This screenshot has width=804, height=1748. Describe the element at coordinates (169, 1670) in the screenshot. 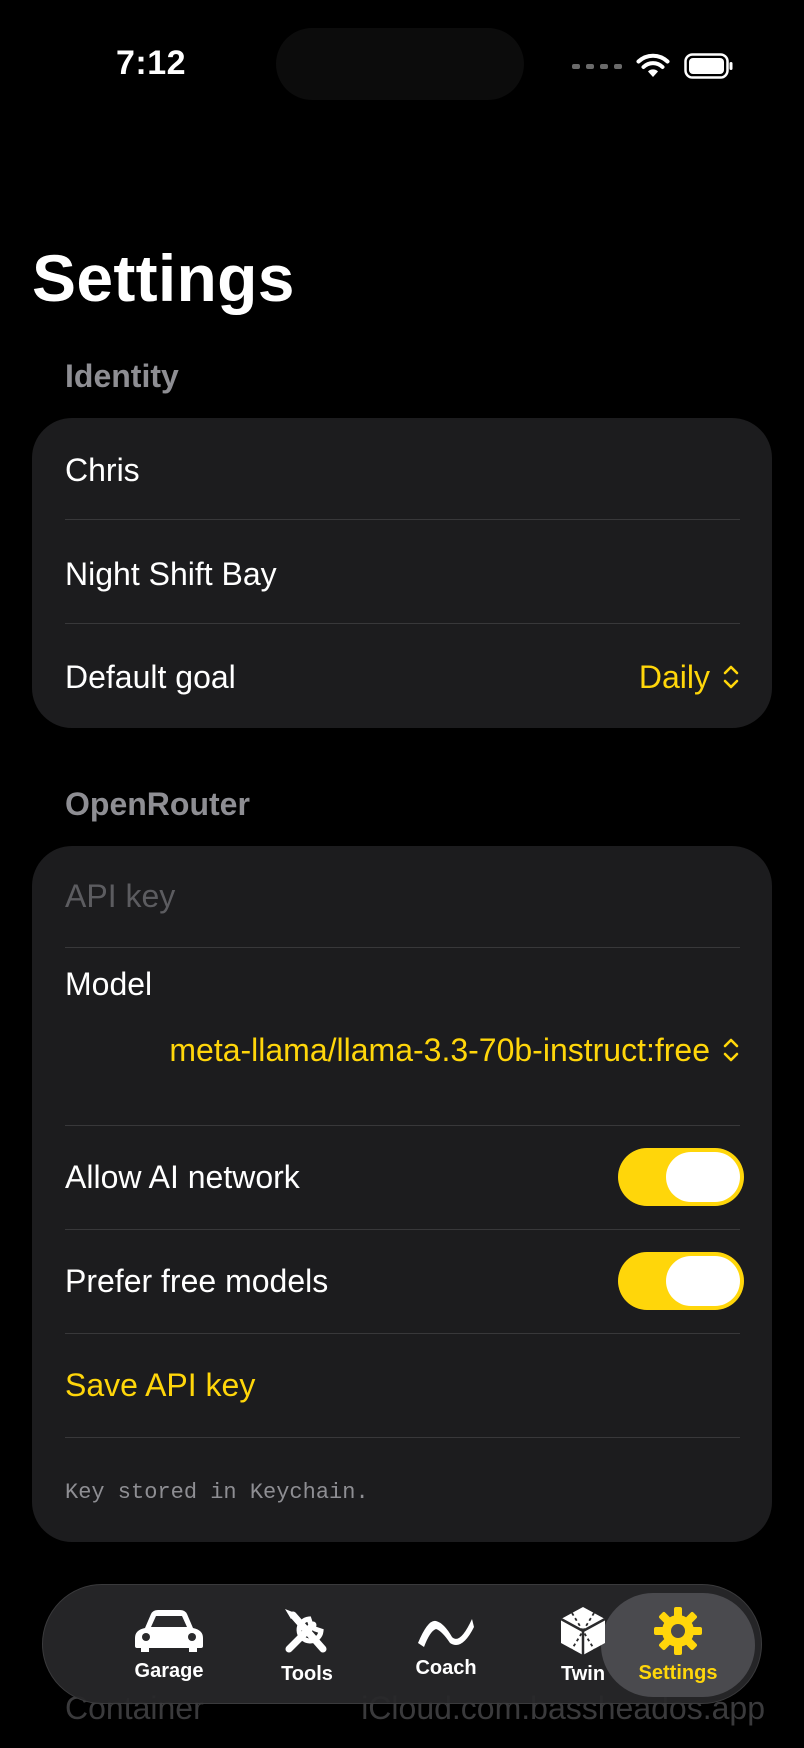

I see `tab-garage-label: Garage` at that location.